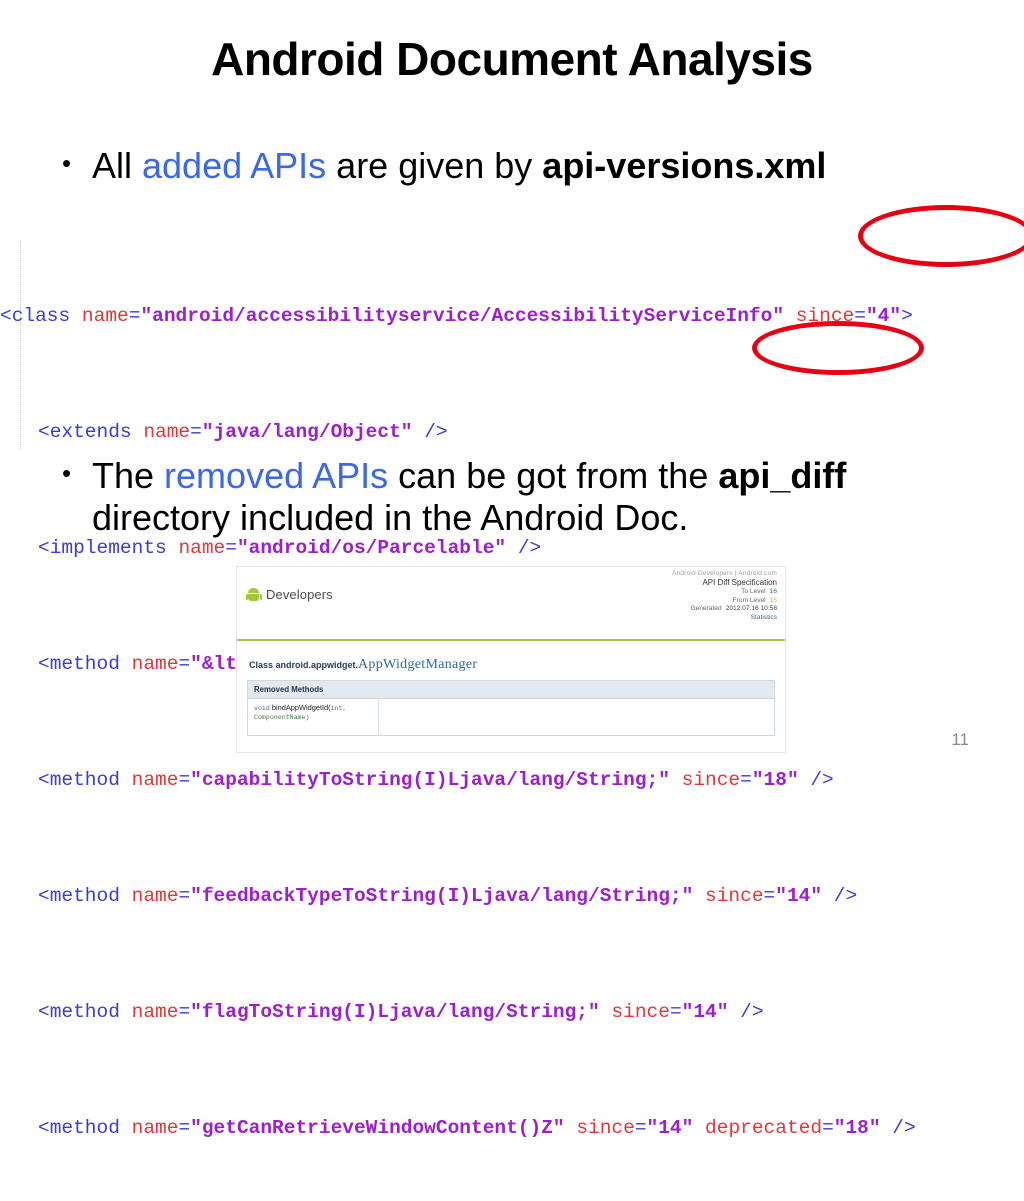 The image size is (1024, 1201). Describe the element at coordinates (234, 165) in the screenshot. I see `bullet-1-highlight: added APIs` at that location.